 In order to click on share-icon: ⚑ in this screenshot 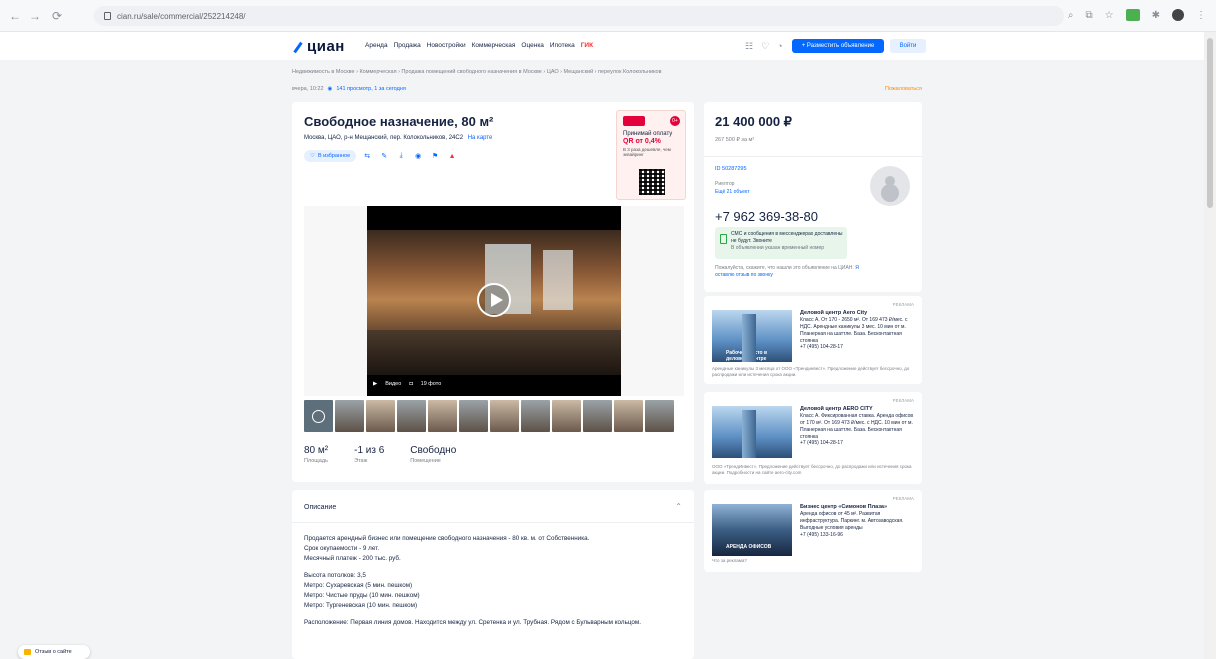, I will do `click(435, 156)`.